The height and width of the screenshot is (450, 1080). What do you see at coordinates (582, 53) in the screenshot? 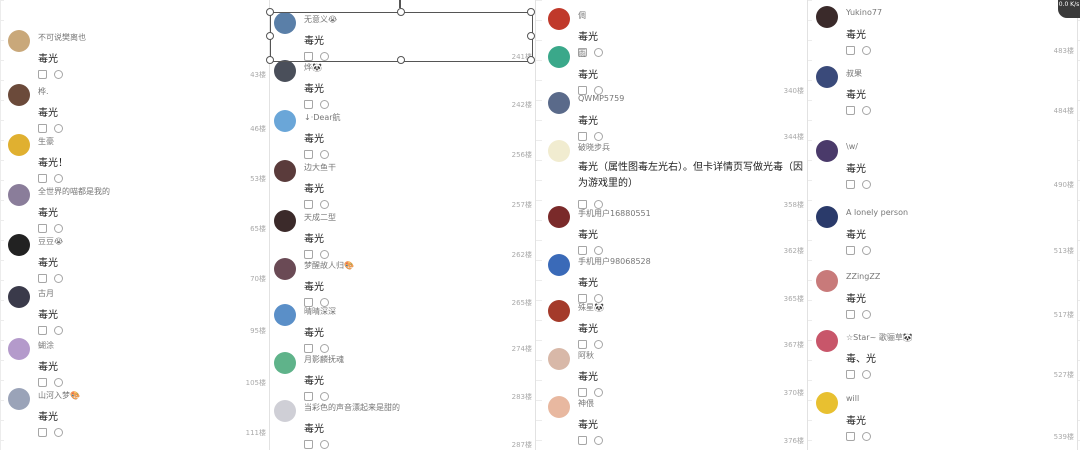
I see `username: 雨` at bounding box center [582, 53].